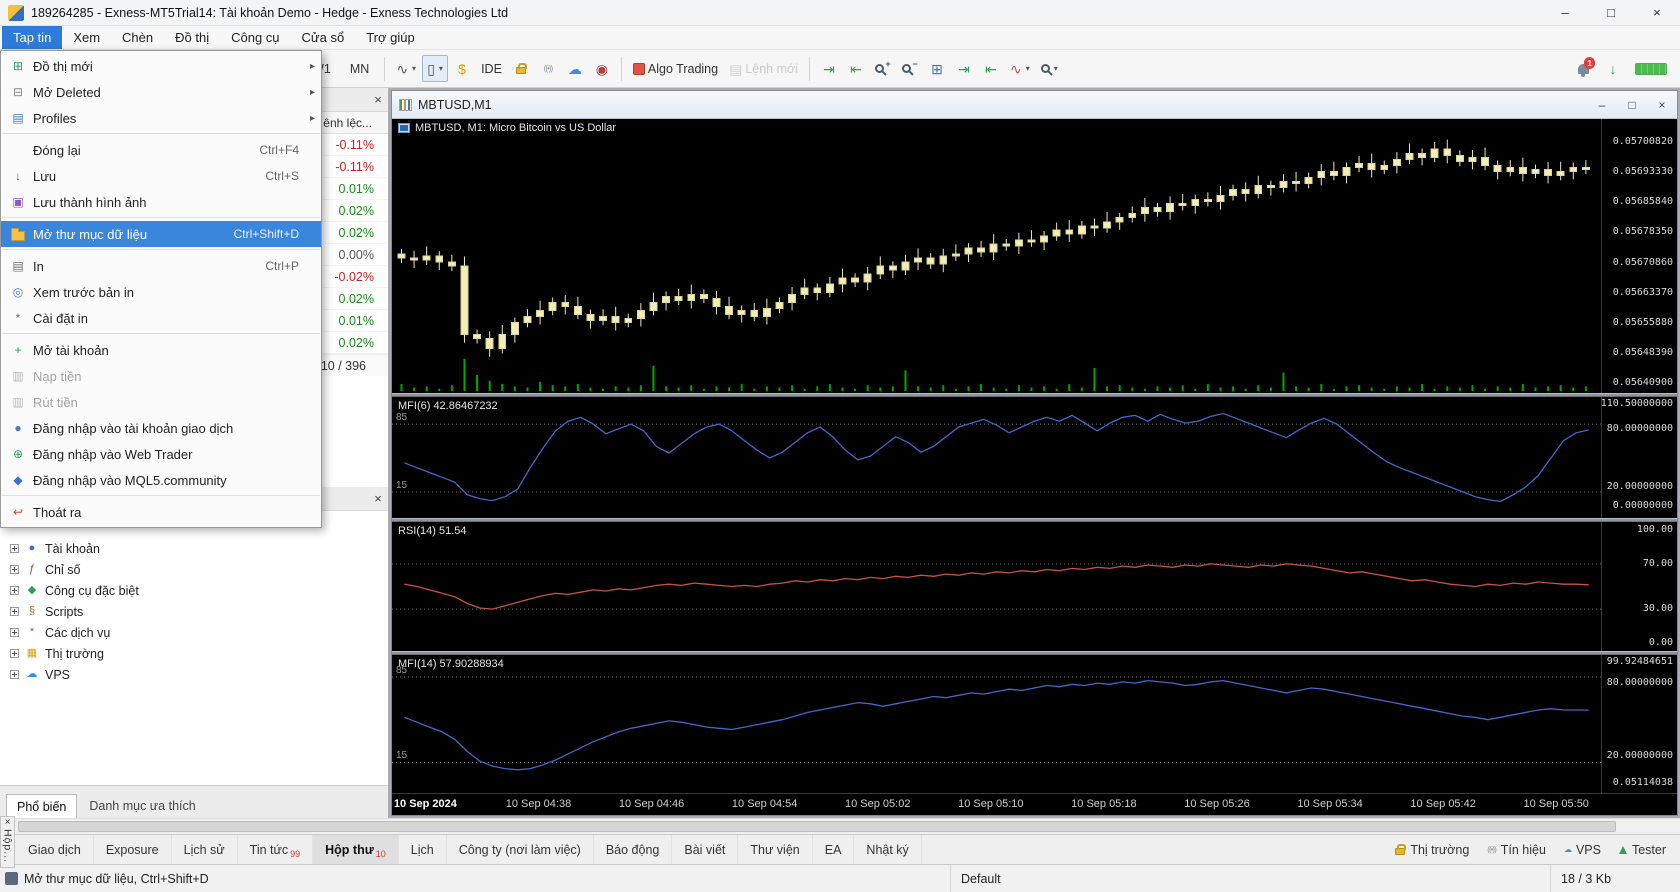  I want to click on algo-trading-button: Algo Trading, so click(675, 68).